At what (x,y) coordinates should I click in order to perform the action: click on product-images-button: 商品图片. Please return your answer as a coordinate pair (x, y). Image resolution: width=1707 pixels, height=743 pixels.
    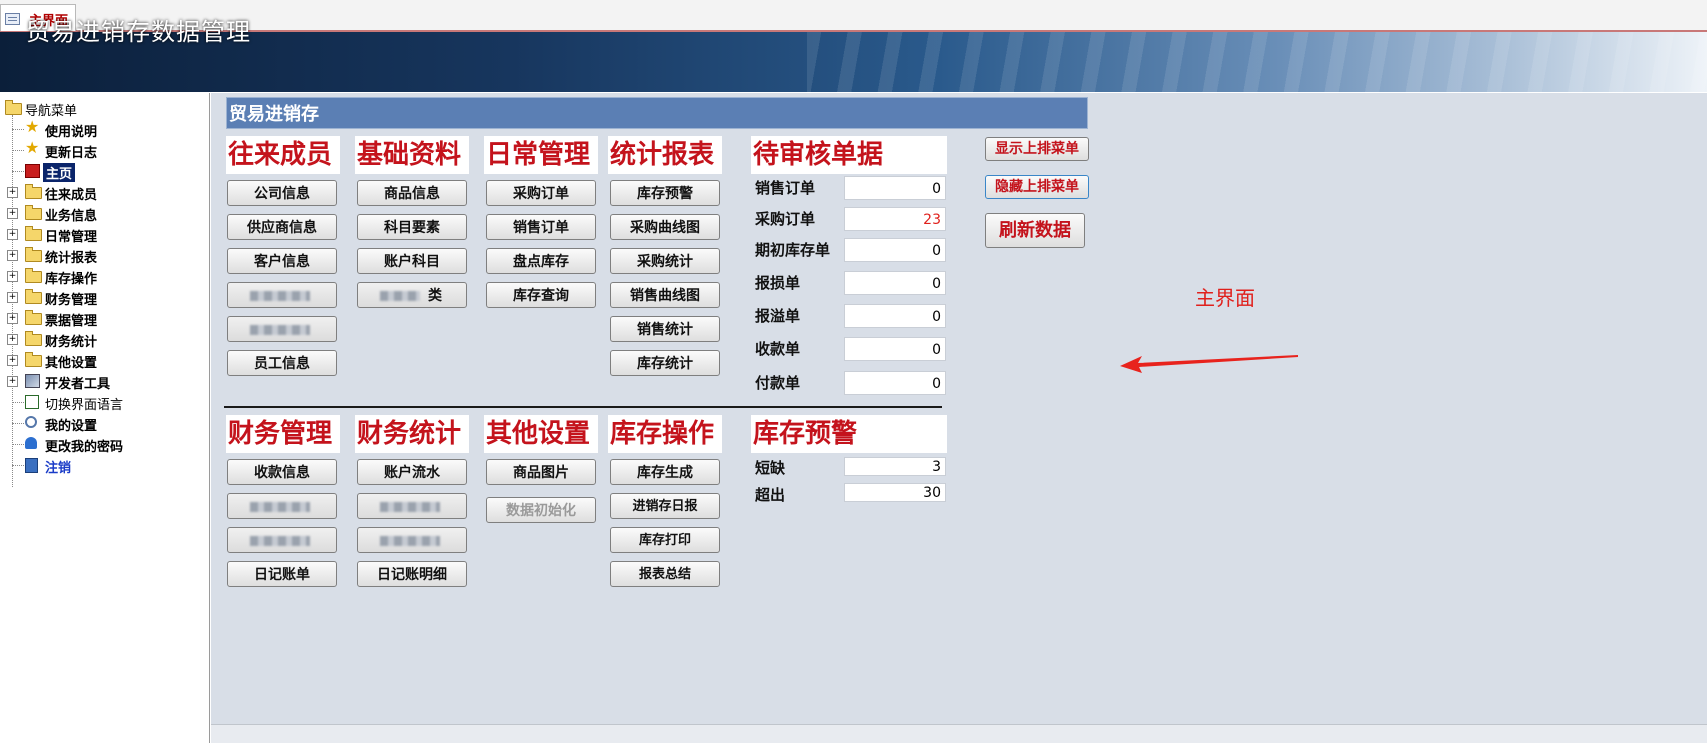
    Looking at the image, I should click on (541, 472).